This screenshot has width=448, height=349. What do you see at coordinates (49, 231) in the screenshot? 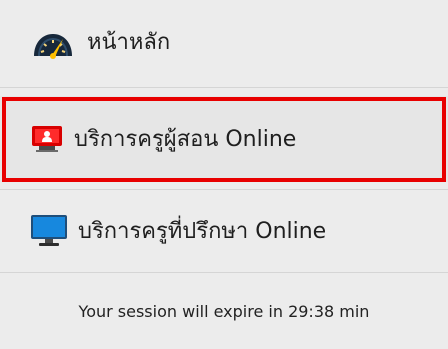
I see `desktop-monitor-icon` at bounding box center [49, 231].